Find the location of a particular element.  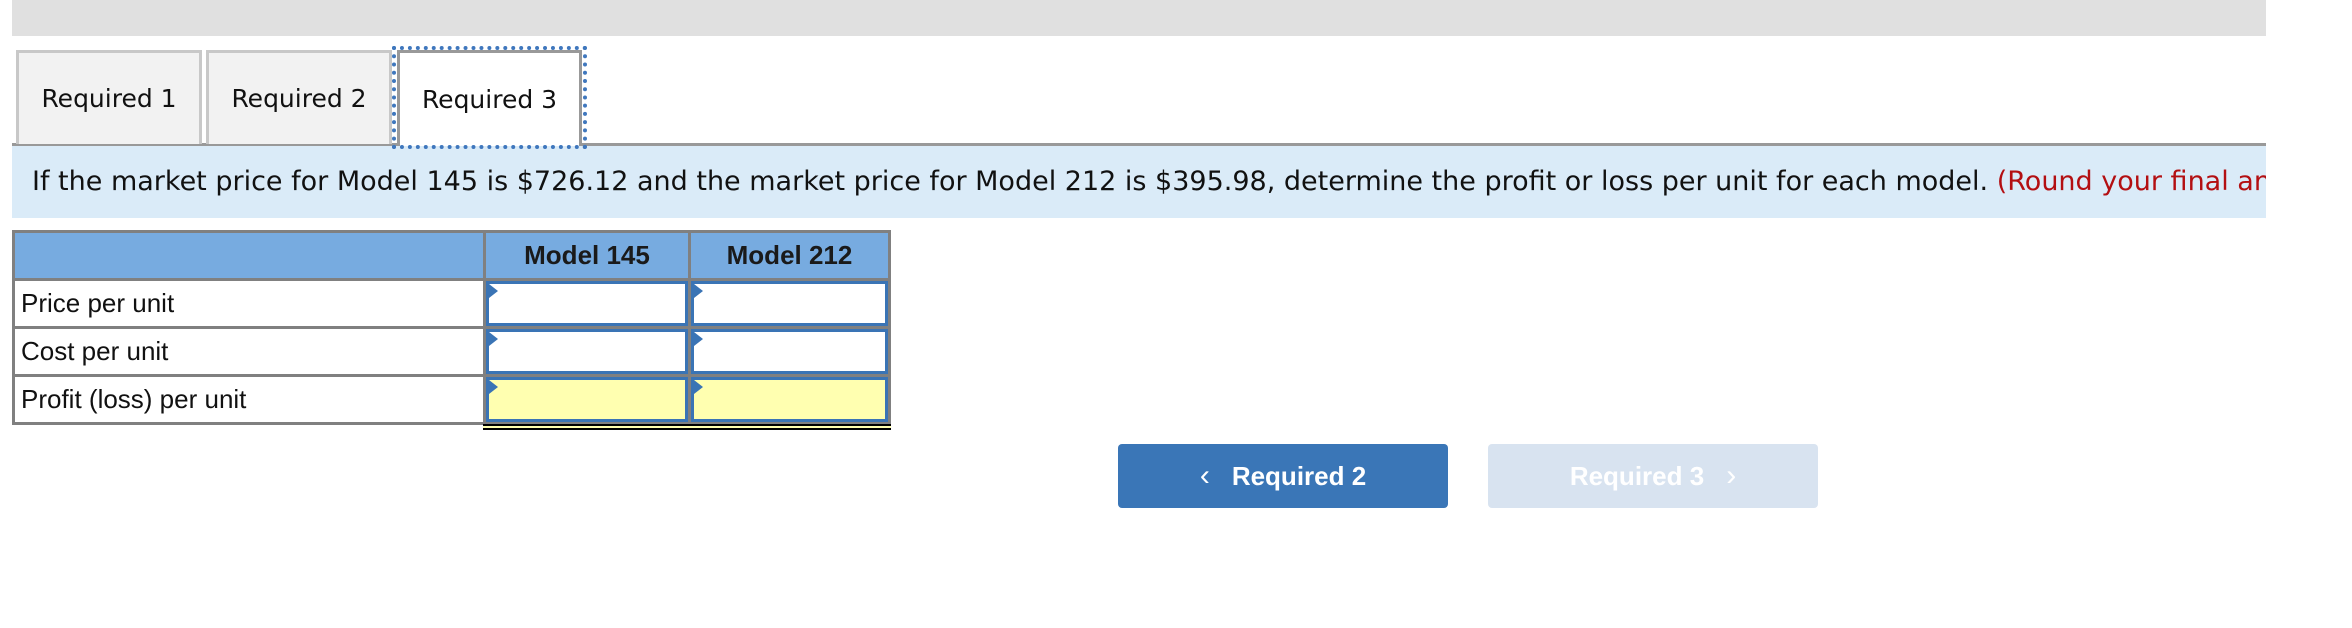

cost-model-145-input is located at coordinates (587, 351).